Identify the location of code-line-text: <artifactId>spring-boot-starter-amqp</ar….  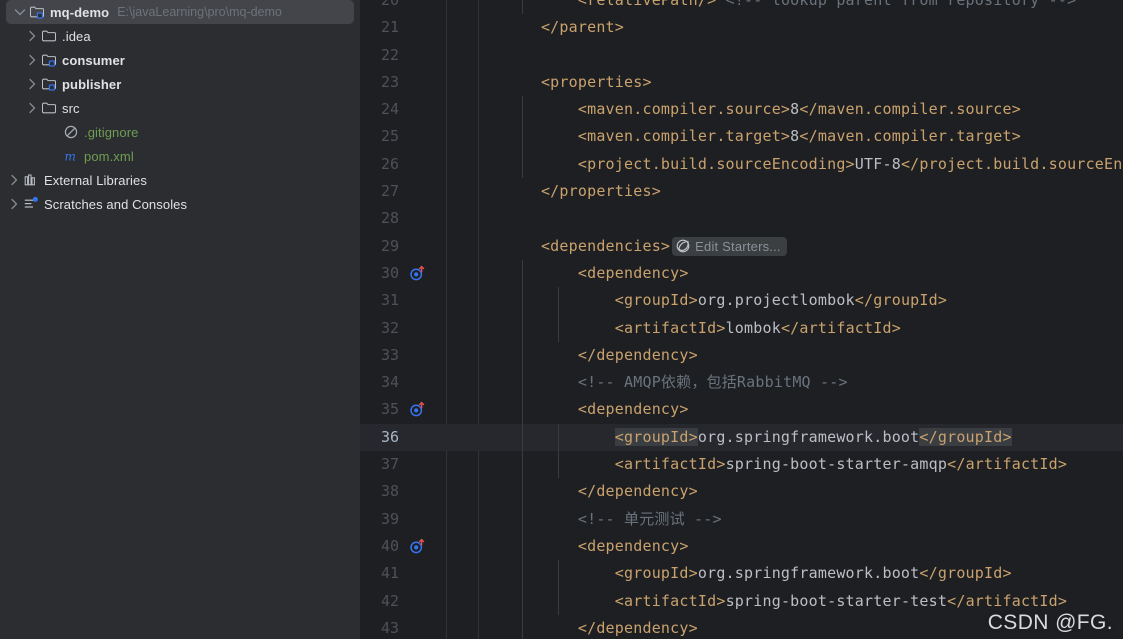
(804, 465).